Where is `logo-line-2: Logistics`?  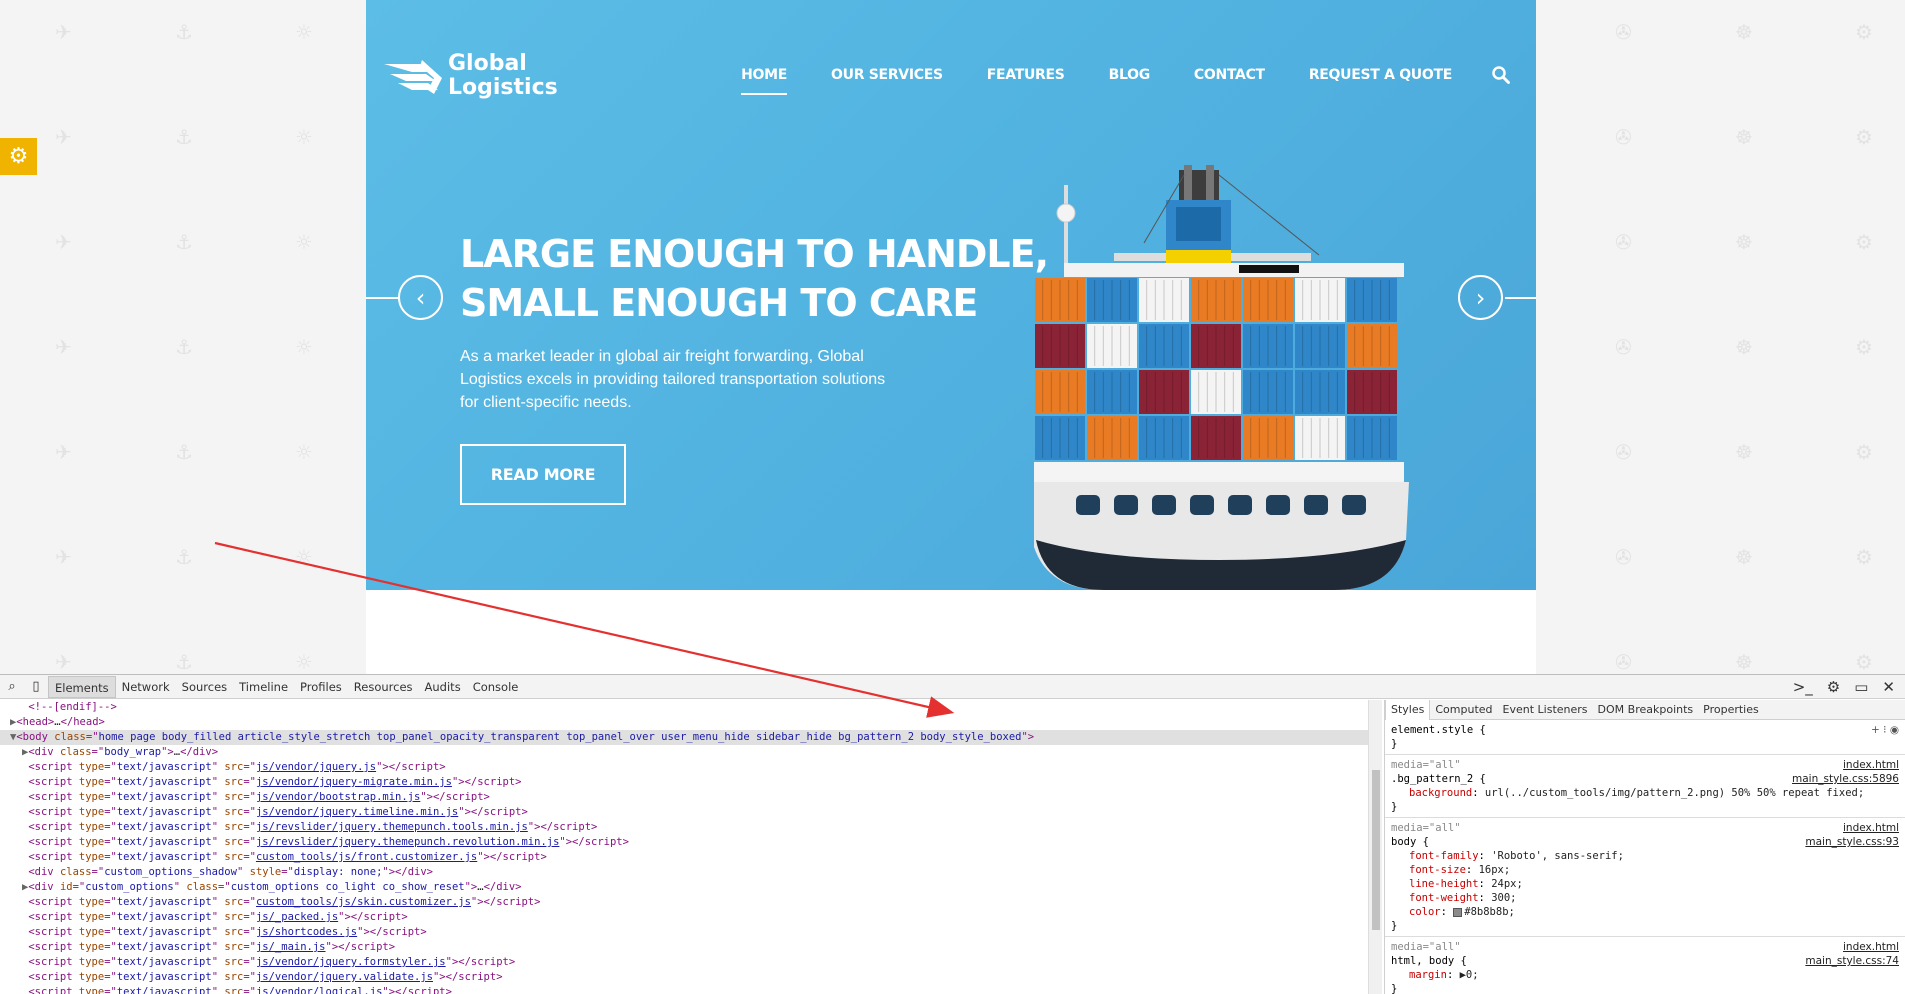 logo-line-2: Logistics is located at coordinates (503, 87).